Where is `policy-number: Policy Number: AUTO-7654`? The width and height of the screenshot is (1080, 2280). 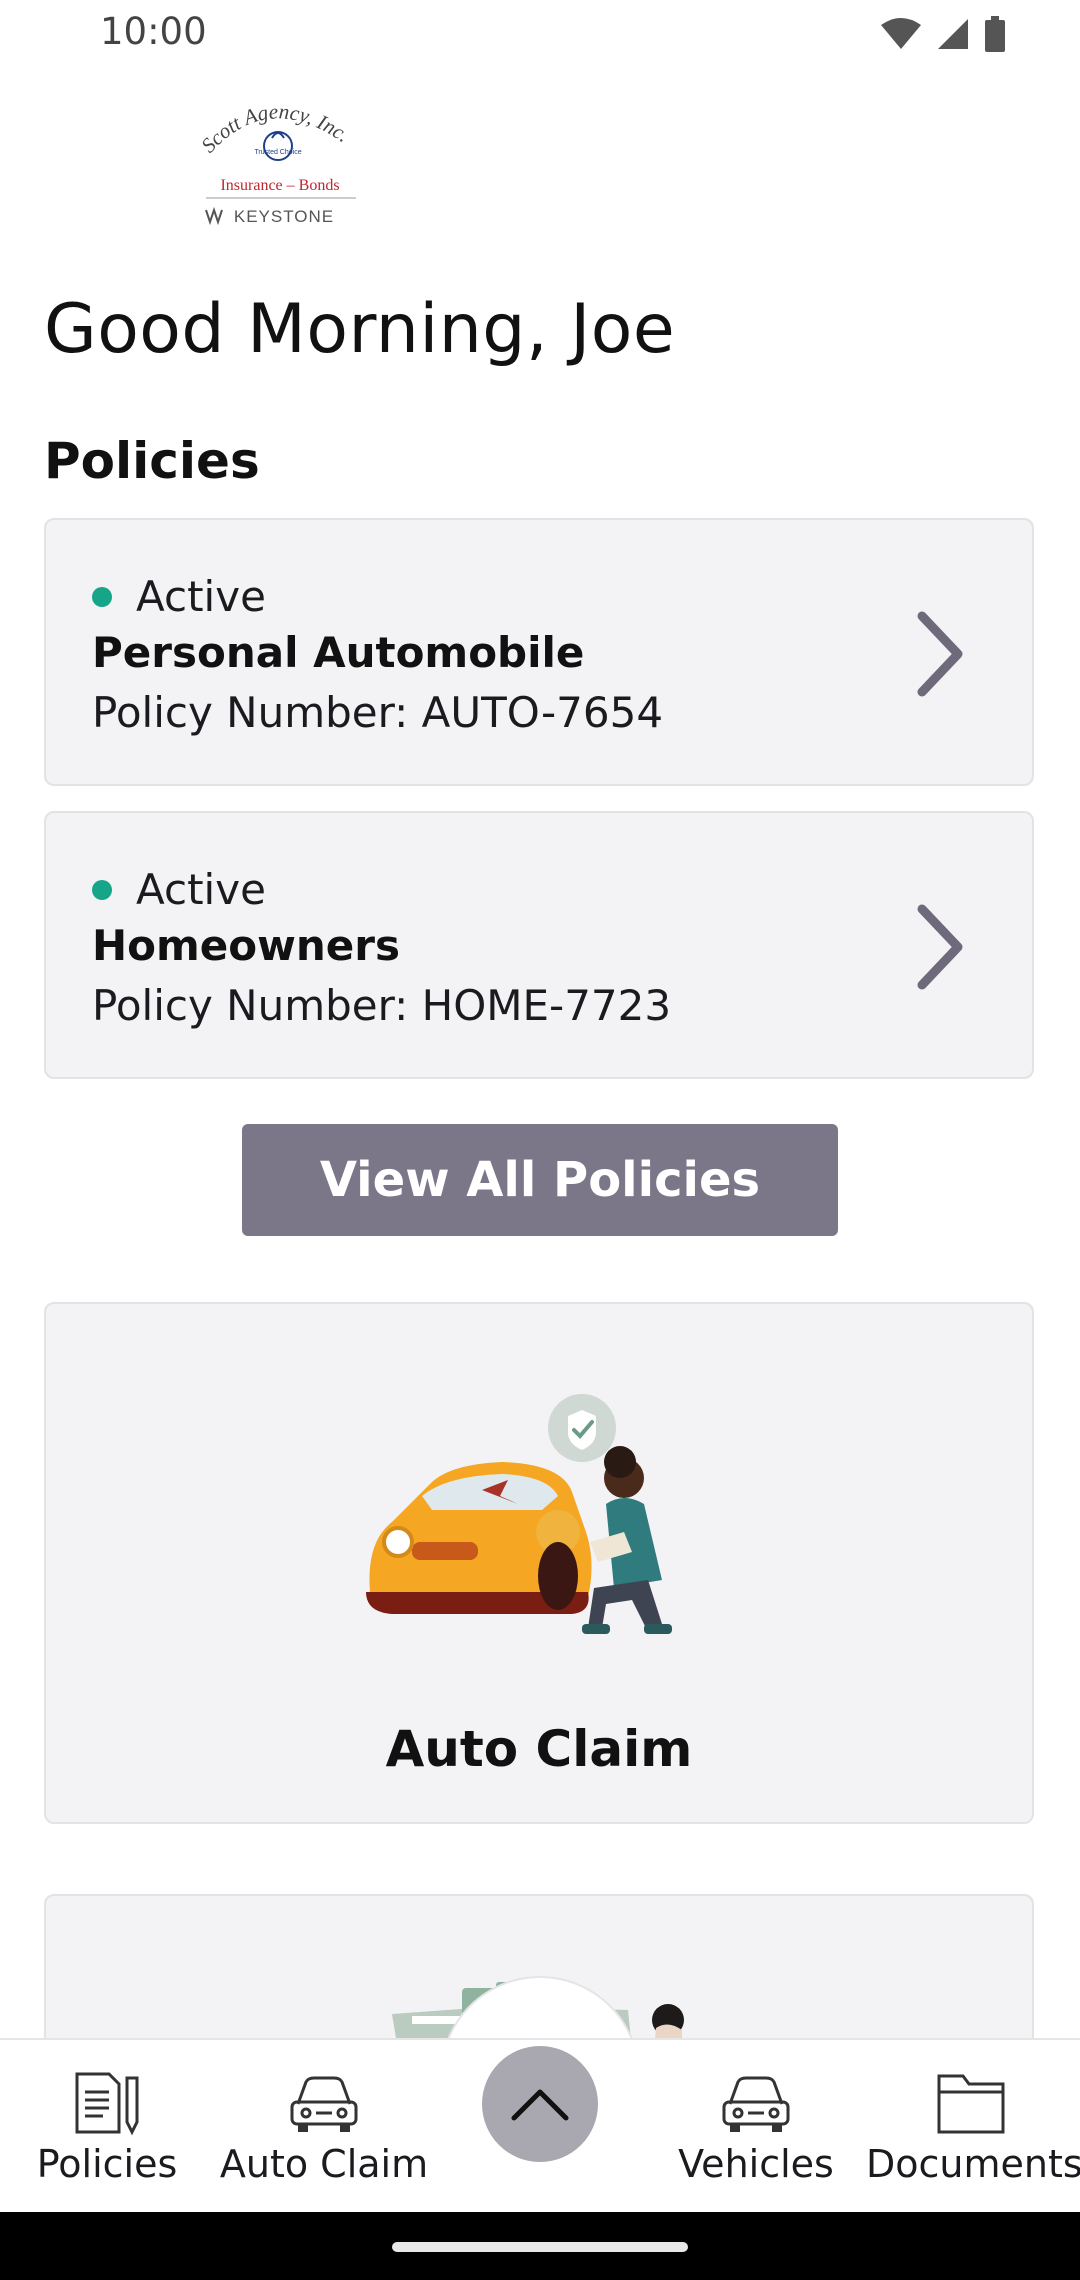
policy-number: Policy Number: AUTO-7654 is located at coordinates (378, 712).